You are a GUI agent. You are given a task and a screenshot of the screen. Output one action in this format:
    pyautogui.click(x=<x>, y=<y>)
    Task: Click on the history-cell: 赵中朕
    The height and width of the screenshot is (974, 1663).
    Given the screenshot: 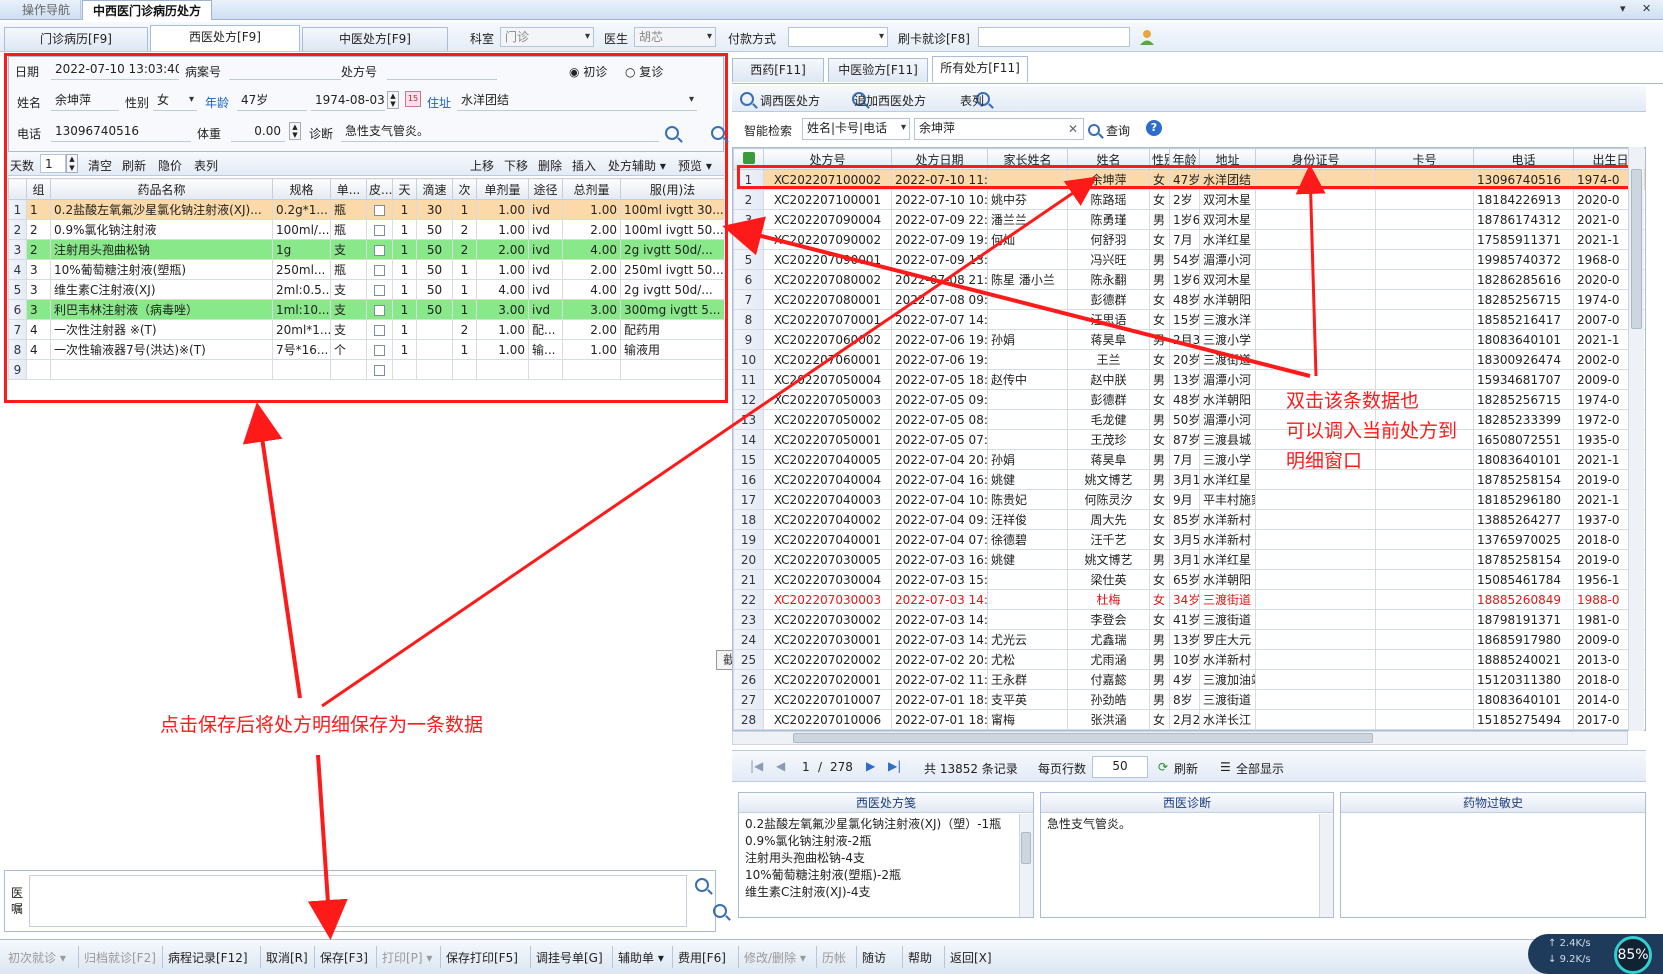 What is the action you would take?
    pyautogui.click(x=1108, y=379)
    